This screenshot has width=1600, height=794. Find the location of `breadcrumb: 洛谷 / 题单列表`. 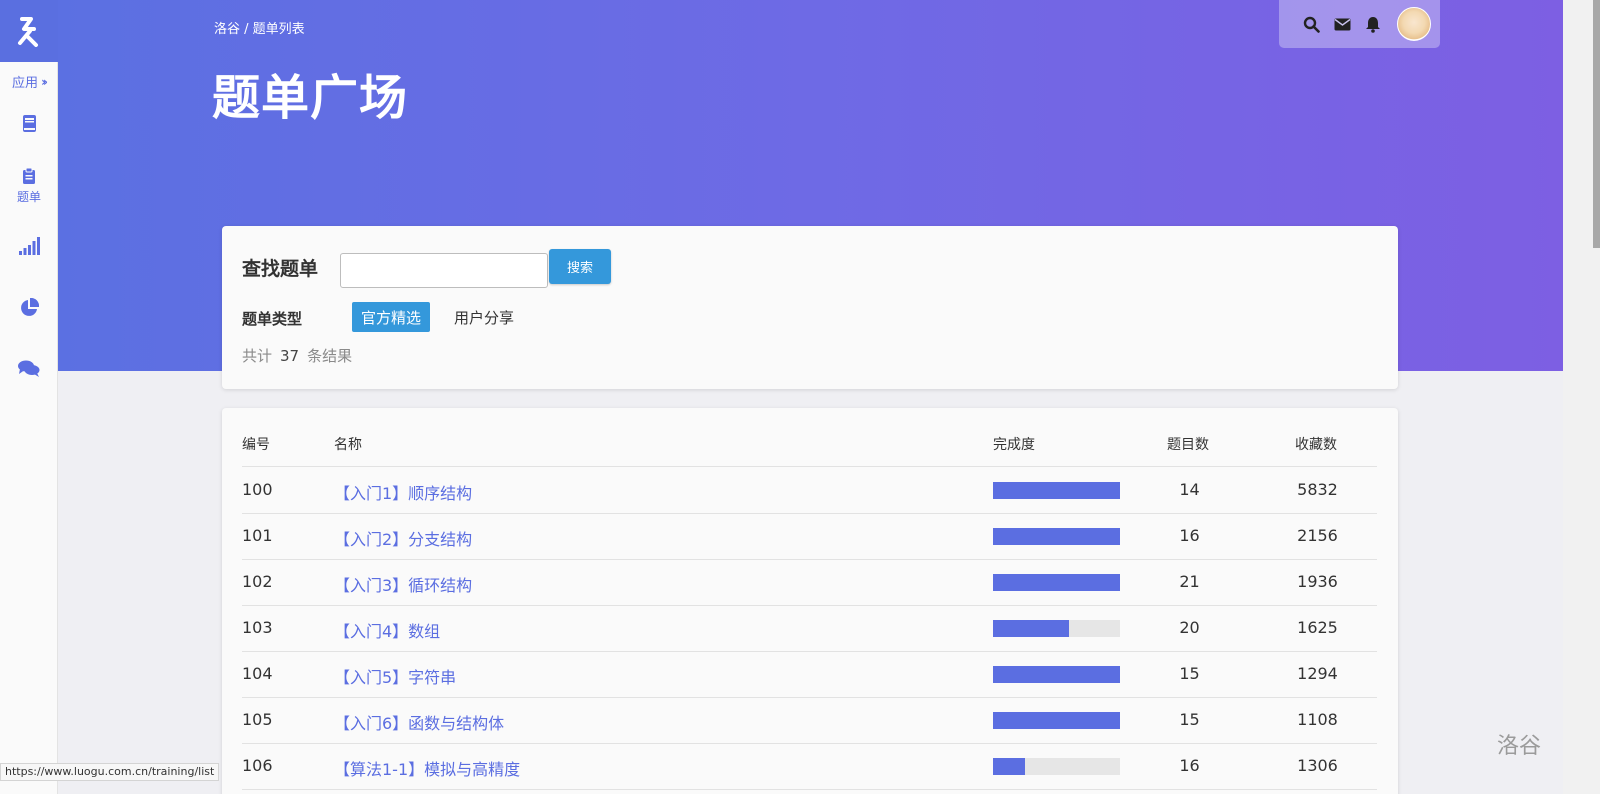

breadcrumb: 洛谷 / 题单列表 is located at coordinates (259, 27).